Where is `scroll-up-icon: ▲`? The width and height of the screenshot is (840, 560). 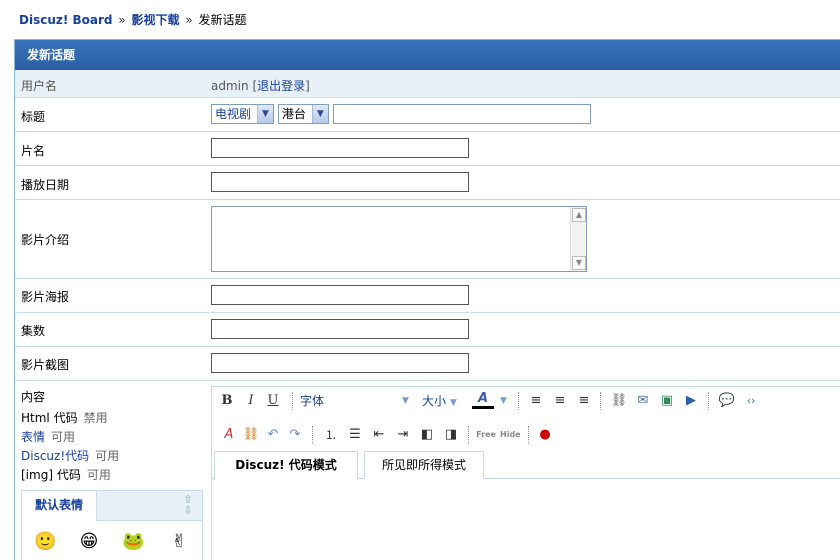 scroll-up-icon: ▲ is located at coordinates (579, 215).